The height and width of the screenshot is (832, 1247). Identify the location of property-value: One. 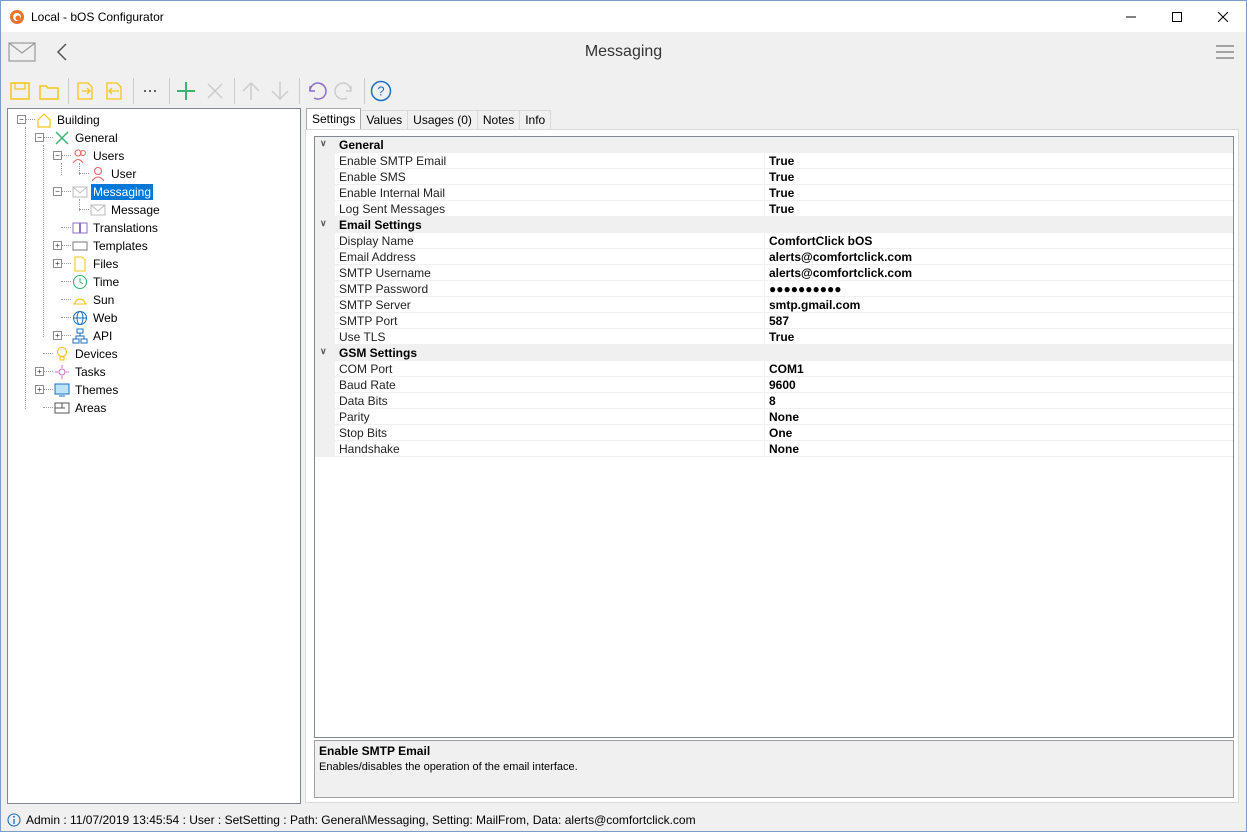
(780, 433).